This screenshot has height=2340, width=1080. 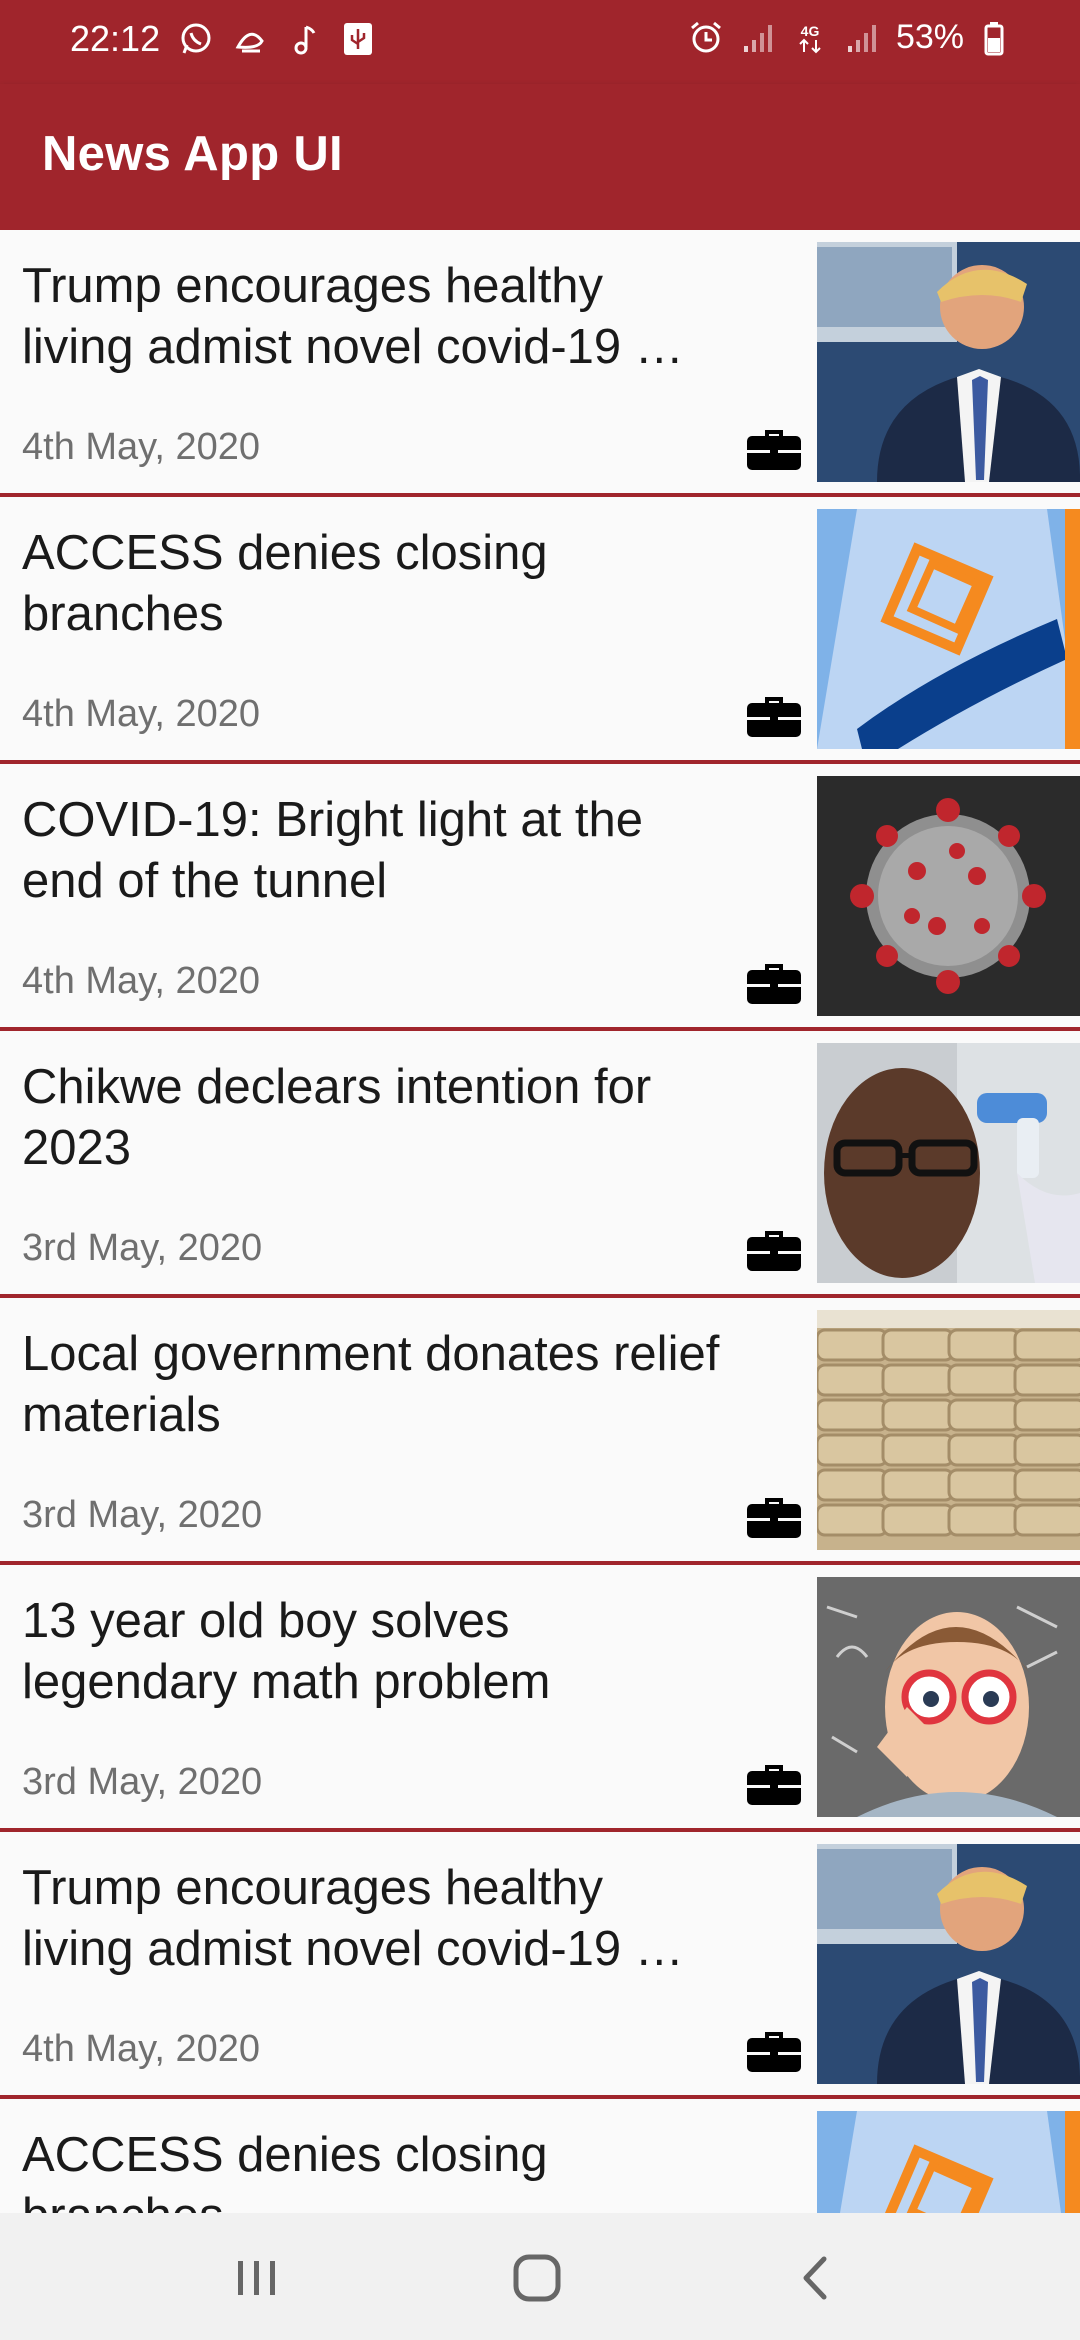 I want to click on news-thumbnail-boy-glasses, so click(x=948, y=1697).